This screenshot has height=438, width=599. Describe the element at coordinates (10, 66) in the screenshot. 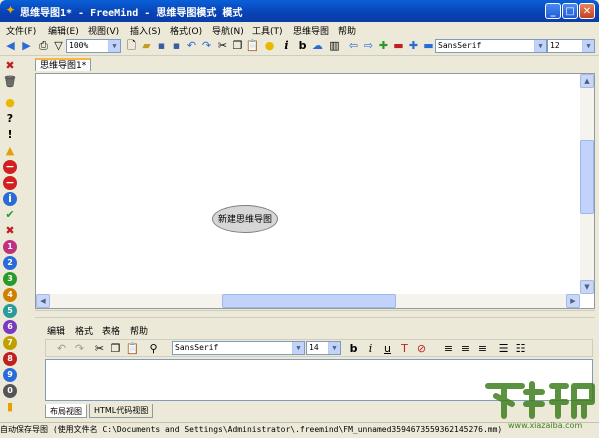

I see `remove-icon-x: ✖` at that location.